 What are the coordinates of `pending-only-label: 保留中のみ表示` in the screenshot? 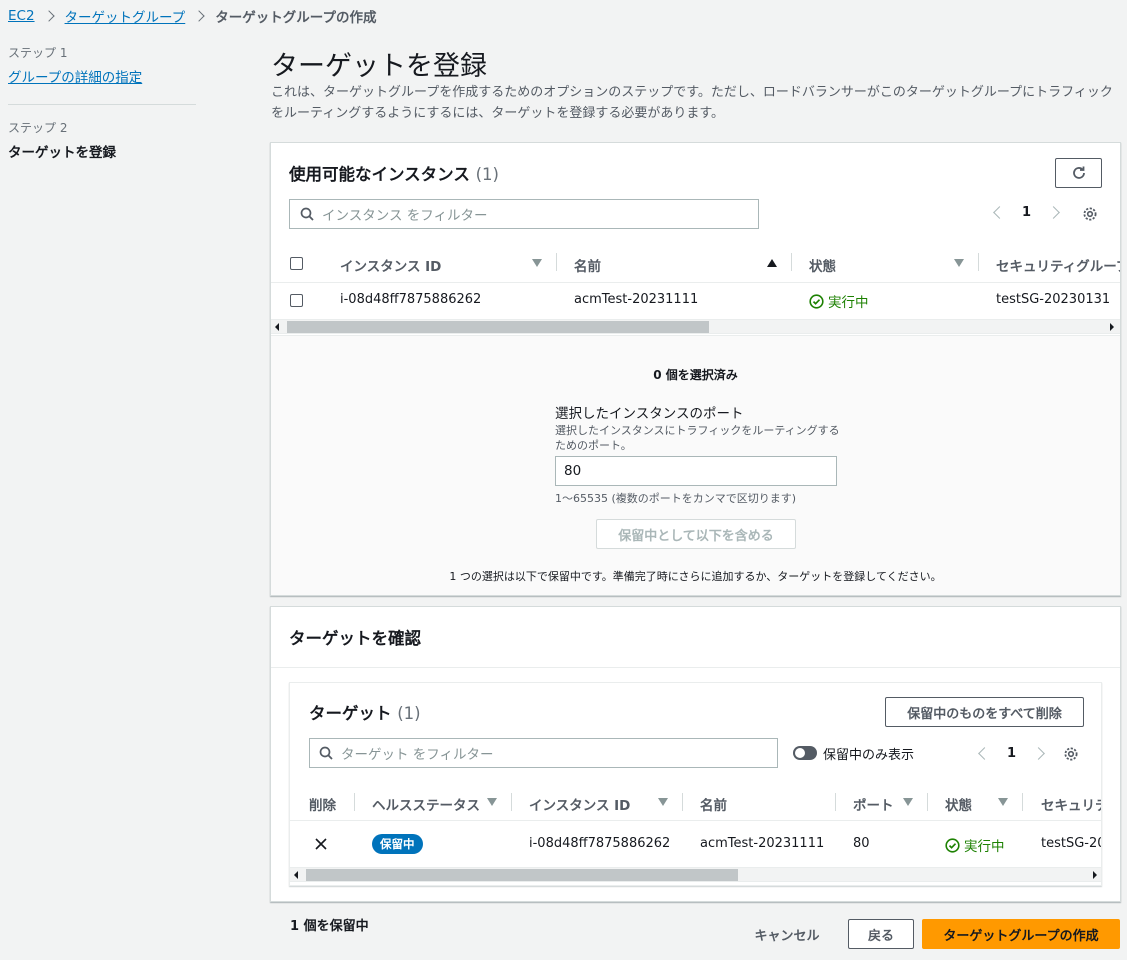 It's located at (869, 755).